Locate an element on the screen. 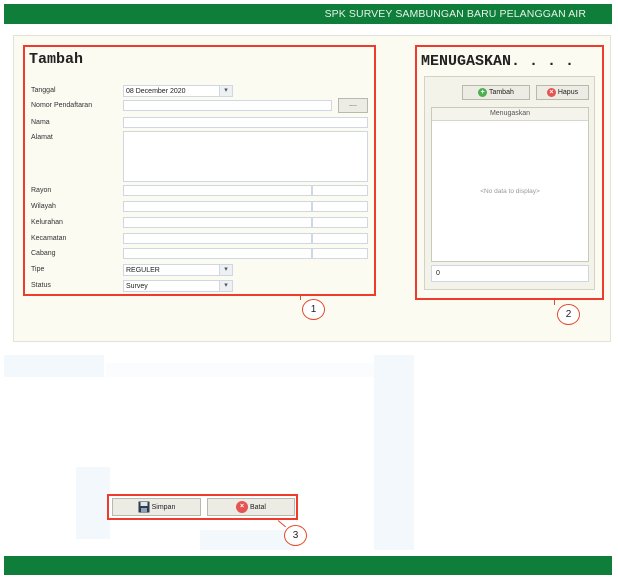 This screenshot has width=618, height=587. cabang-input is located at coordinates (217, 253).